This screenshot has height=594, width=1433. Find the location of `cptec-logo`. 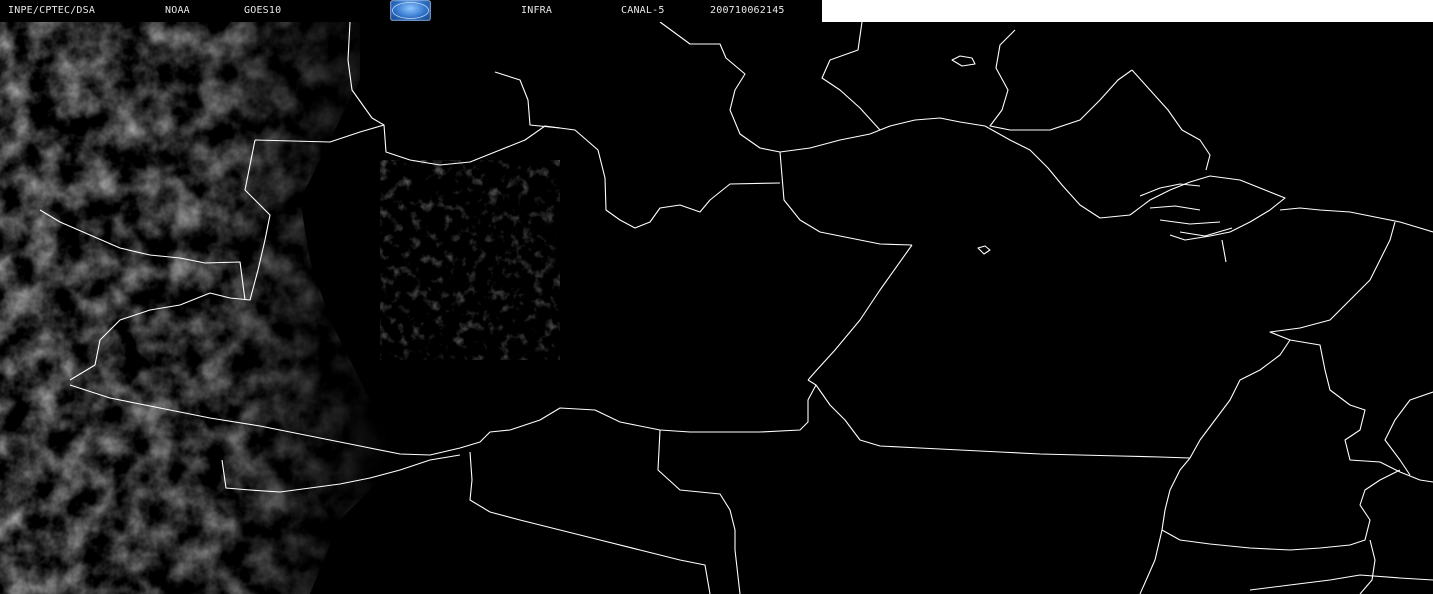

cptec-logo is located at coordinates (410, 10).